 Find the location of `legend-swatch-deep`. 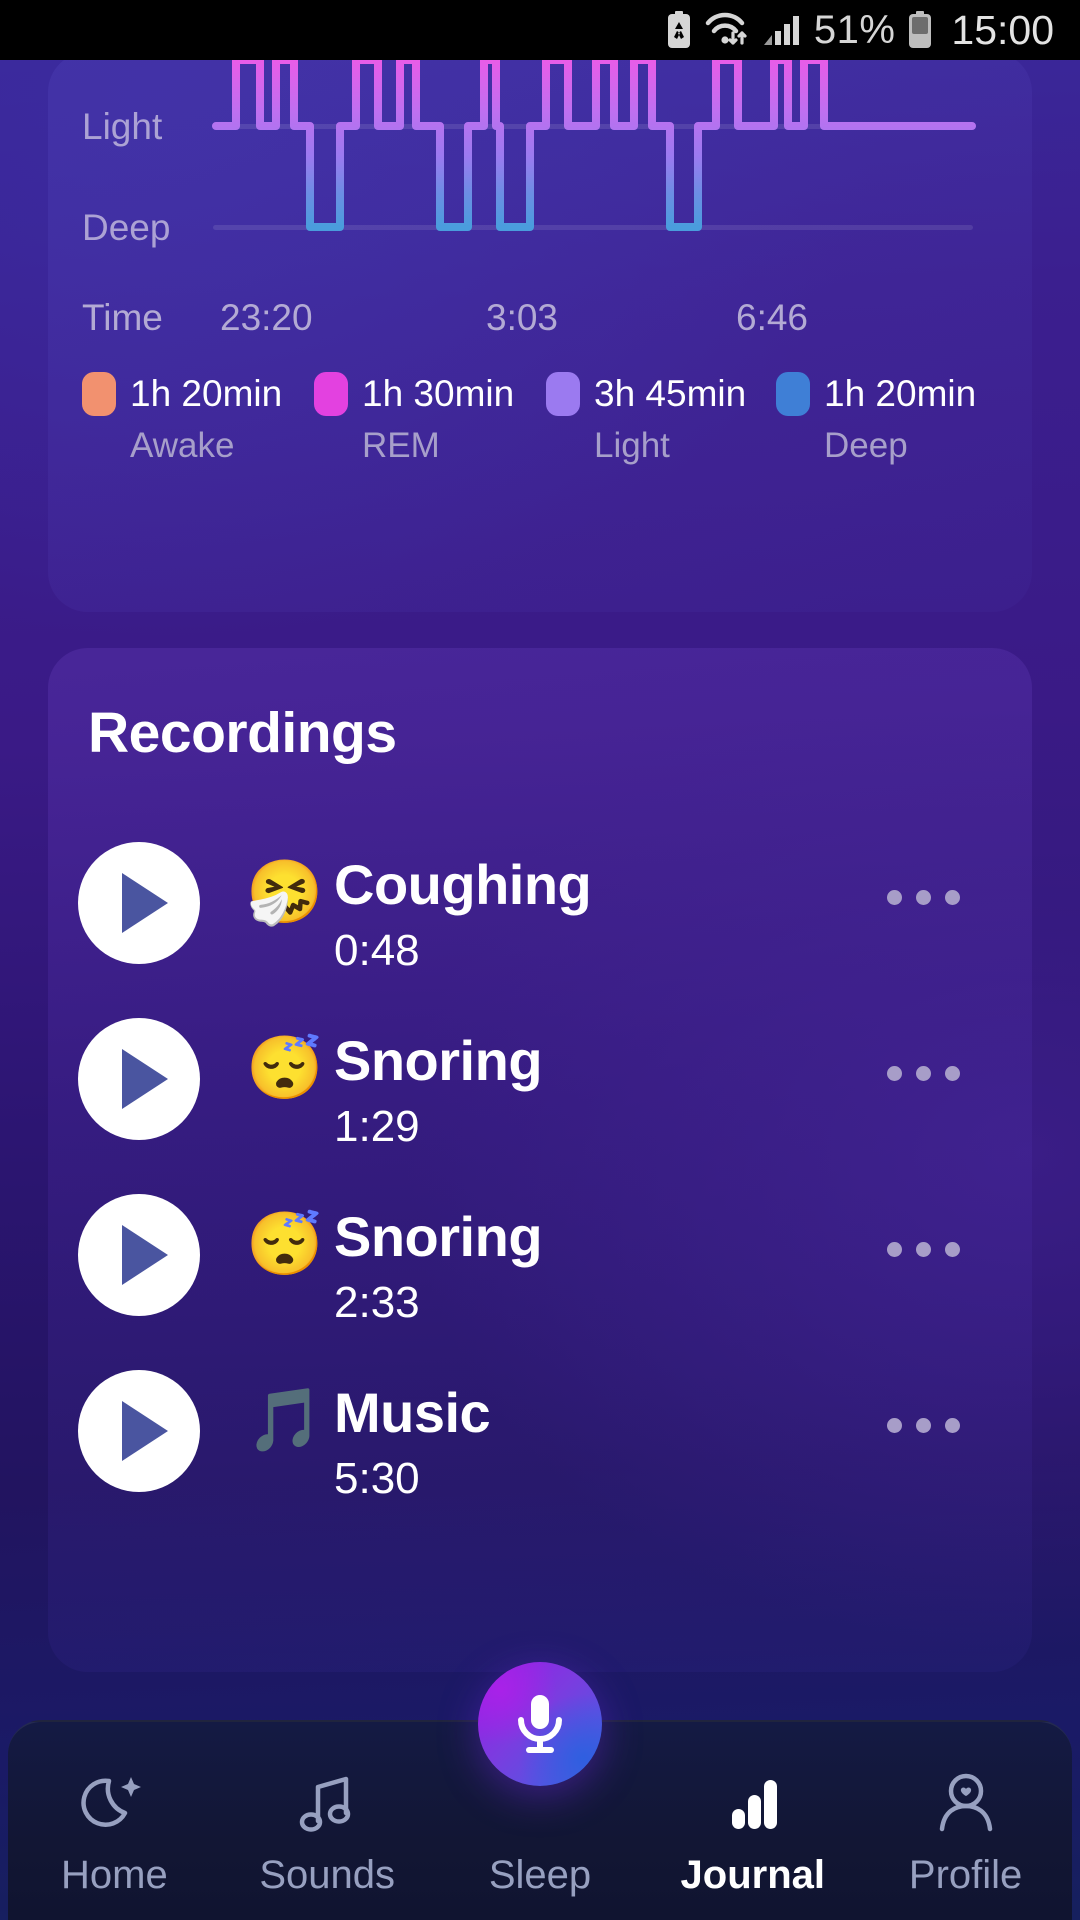

legend-swatch-deep is located at coordinates (793, 394).